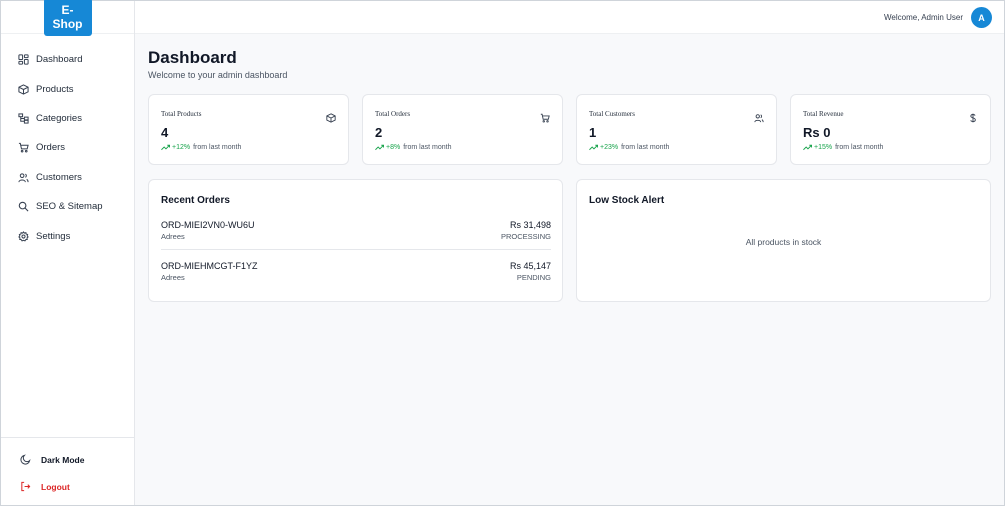  I want to click on stat-title: Total Customers, so click(612, 114).